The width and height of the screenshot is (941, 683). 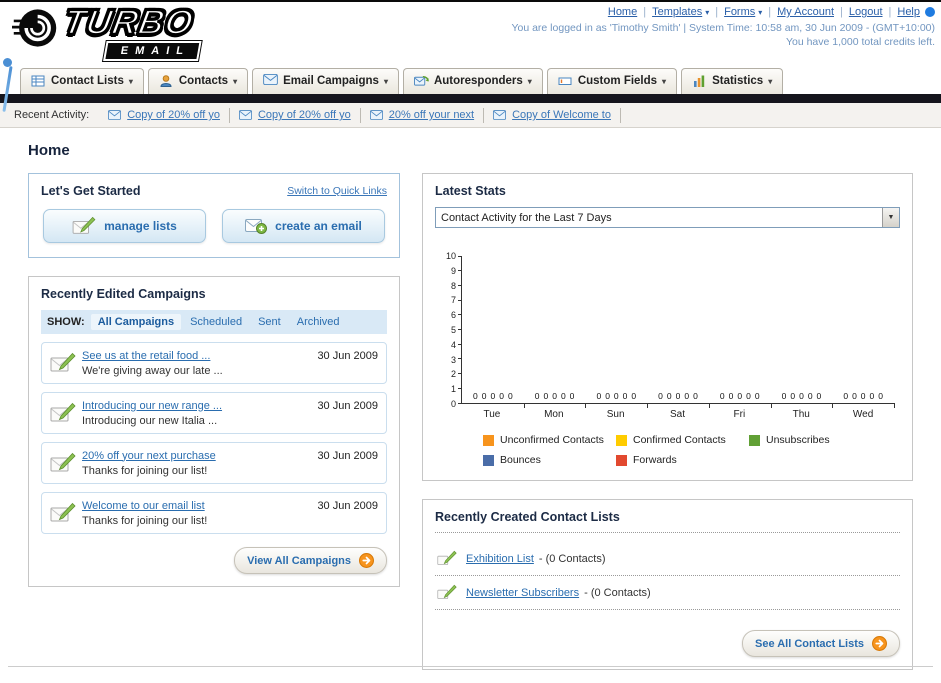 I want to click on top-link-home: Home, so click(x=622, y=12).